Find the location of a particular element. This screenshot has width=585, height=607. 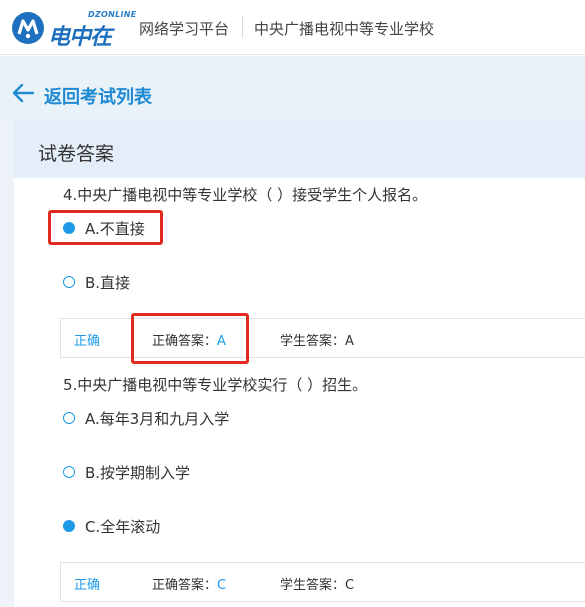

question-5-option-c: C.全年滚动 is located at coordinates (125, 526).